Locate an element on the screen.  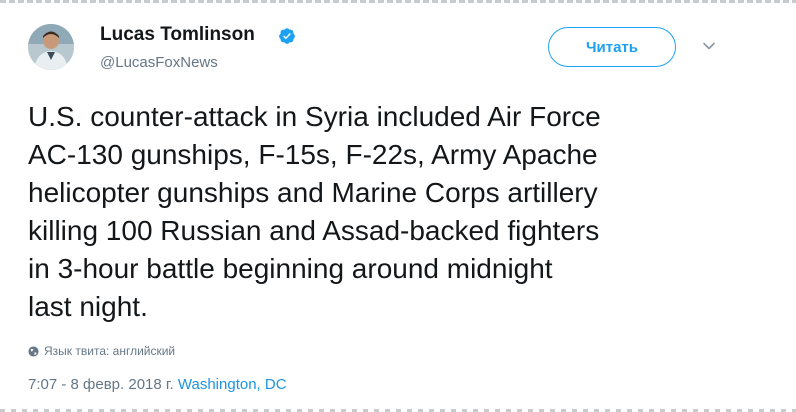
avatar is located at coordinates (51, 47).